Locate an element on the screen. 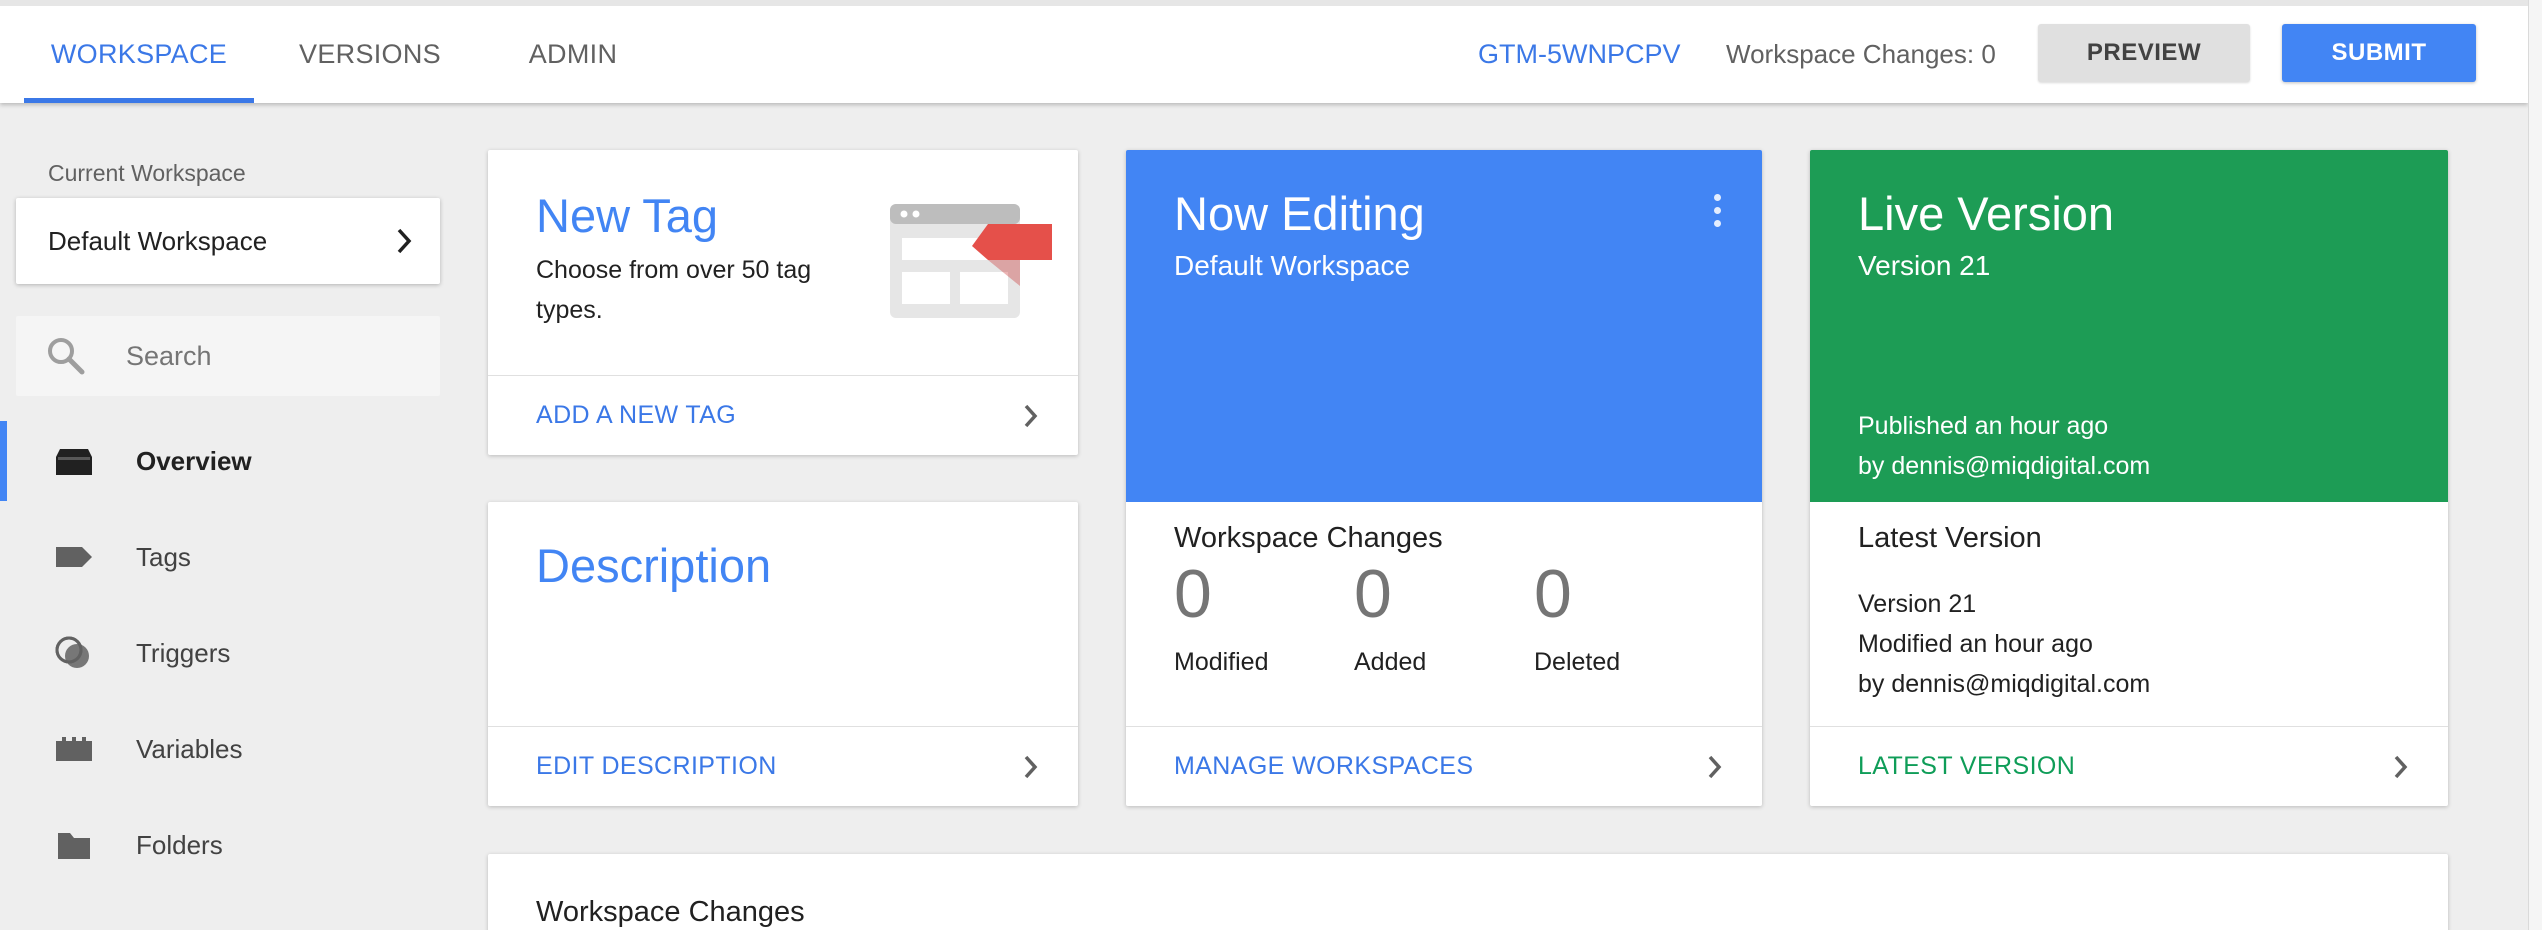 The image size is (2542, 930). deleted-count: 0 is located at coordinates (1553, 594).